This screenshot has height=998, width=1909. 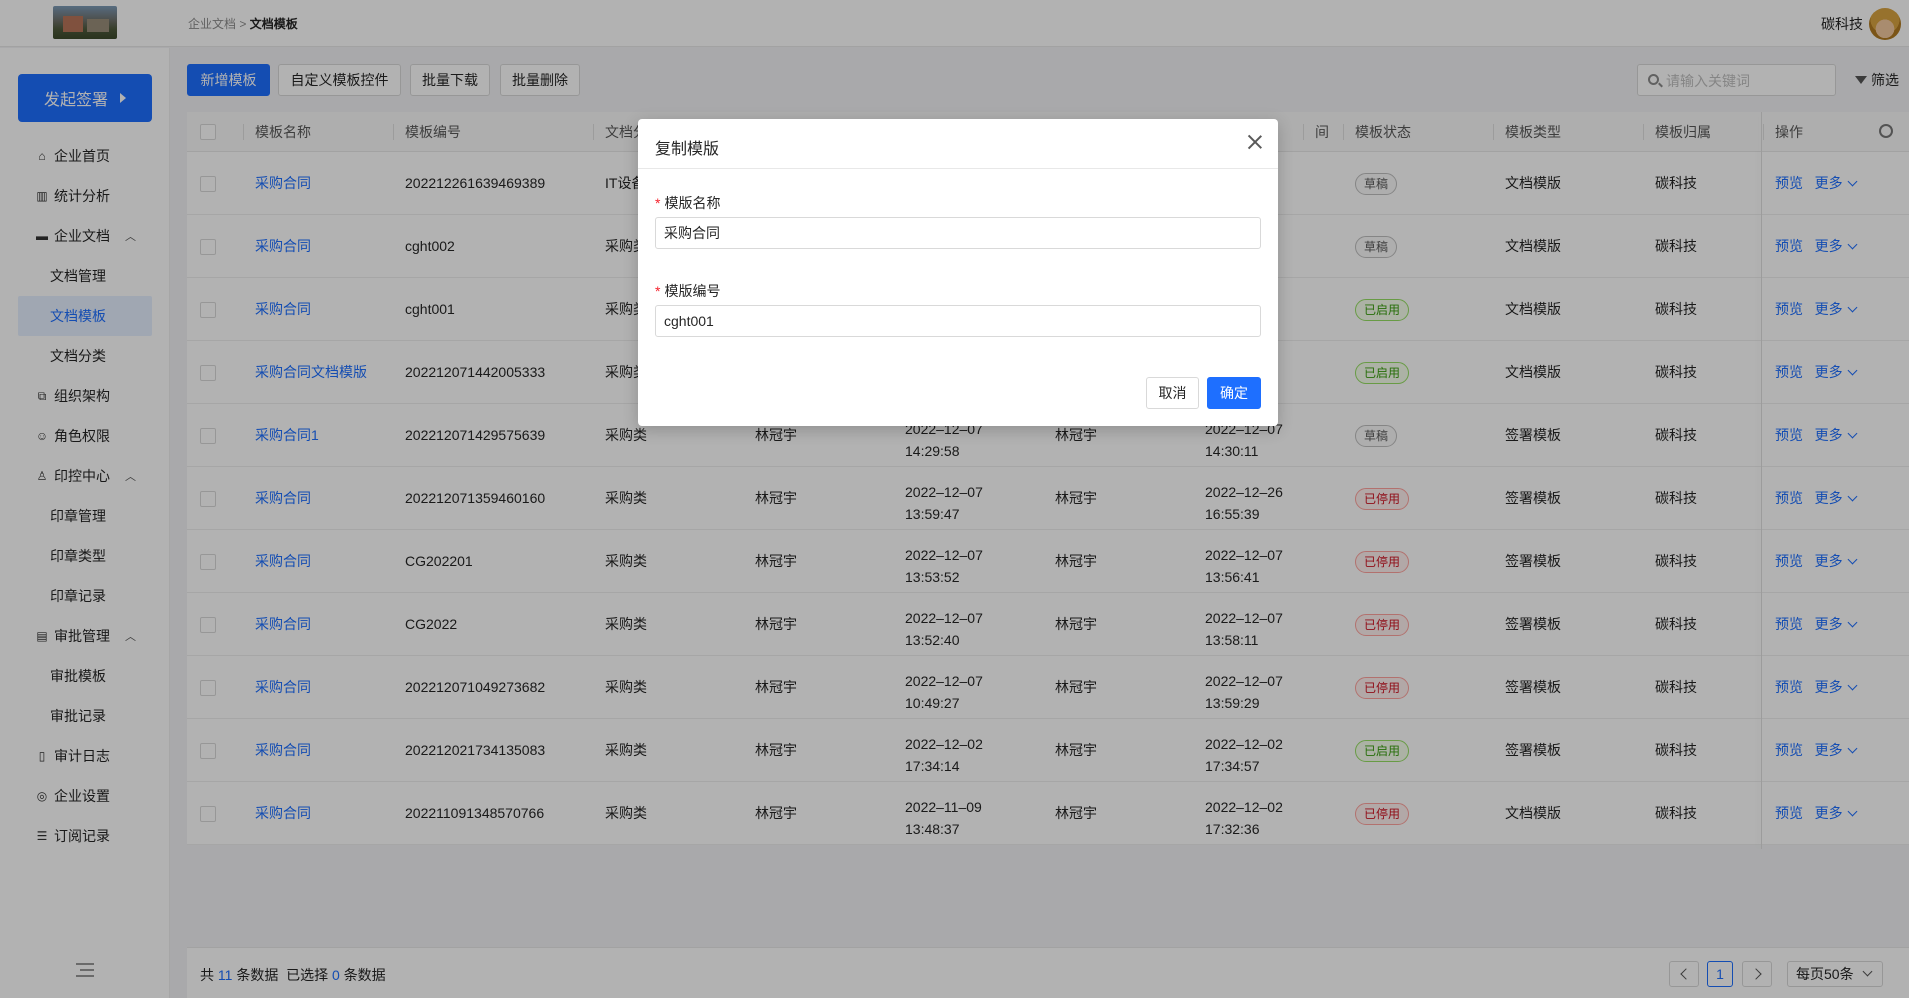 I want to click on template-code-input, so click(x=958, y=321).